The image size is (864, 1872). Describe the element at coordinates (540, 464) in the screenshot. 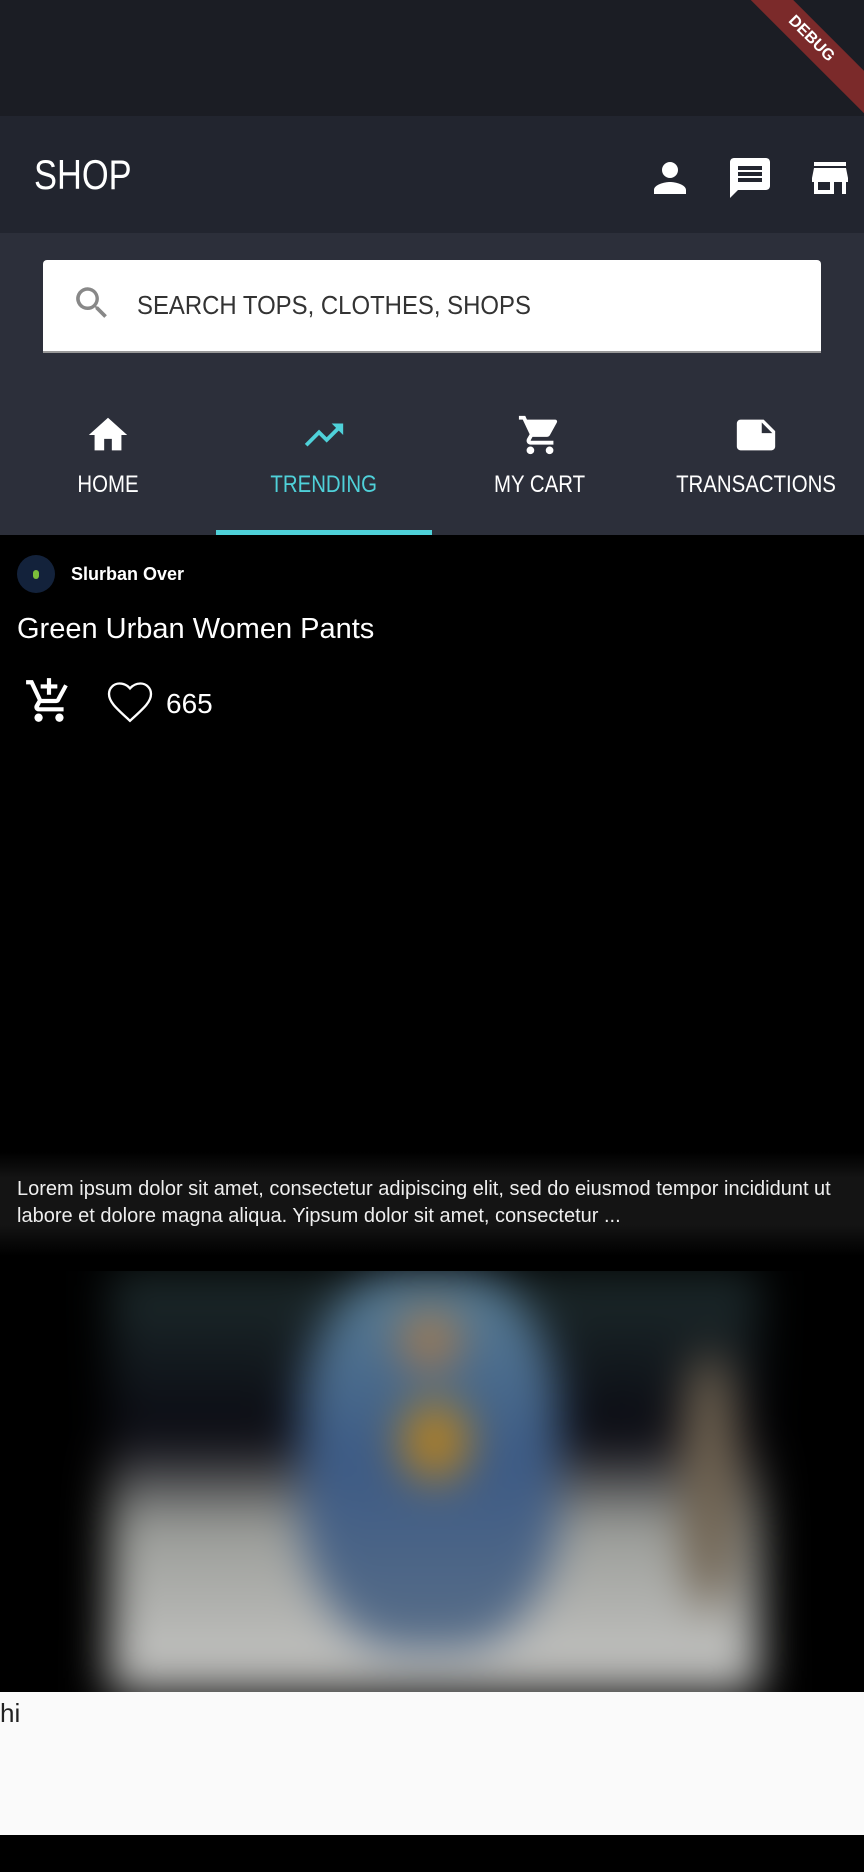

I see `tab-my-cart: MY CART` at that location.